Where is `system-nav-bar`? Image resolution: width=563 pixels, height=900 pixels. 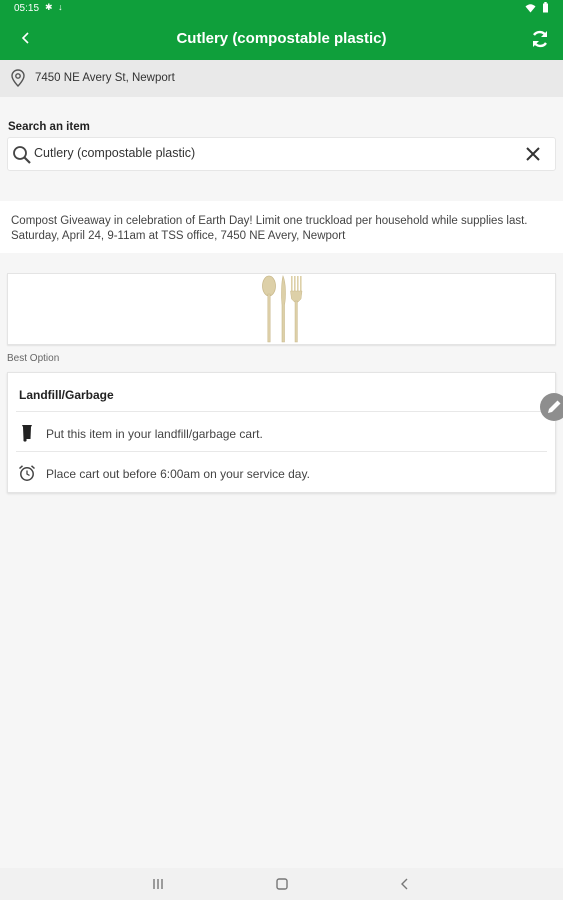 system-nav-bar is located at coordinates (281, 884).